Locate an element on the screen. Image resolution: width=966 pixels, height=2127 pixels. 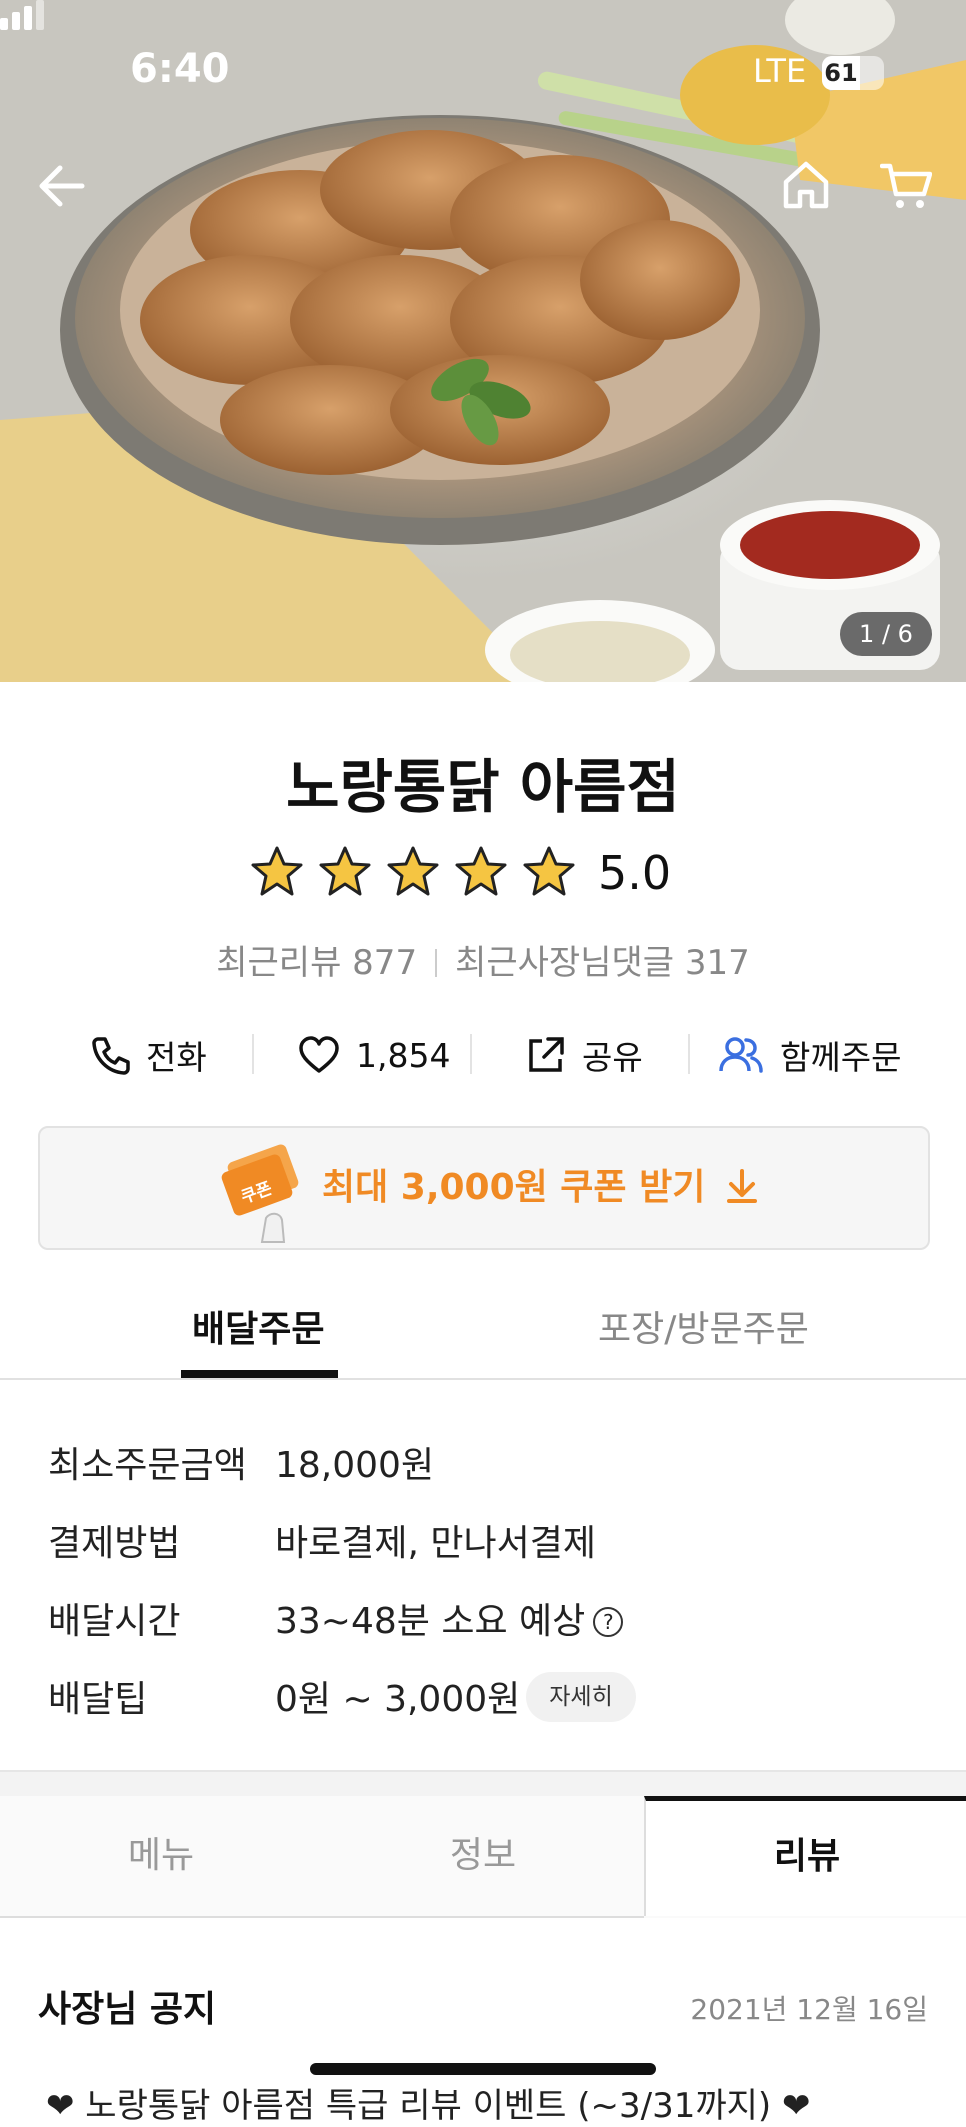
share-button: 공유 is located at coordinates (584, 1055).